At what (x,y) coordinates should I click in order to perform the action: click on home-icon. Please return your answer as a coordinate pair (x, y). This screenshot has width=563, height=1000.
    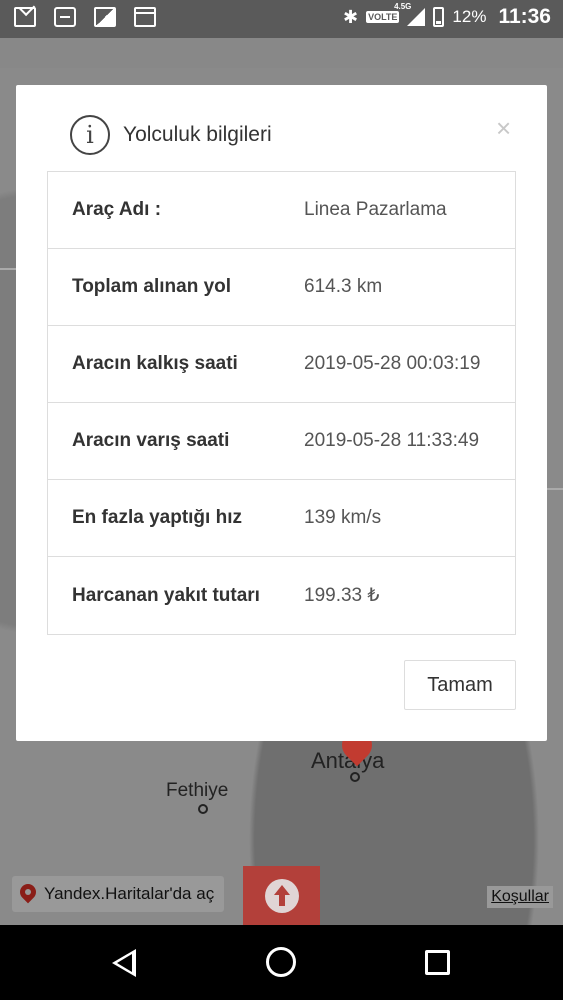
    Looking at the image, I should click on (281, 962).